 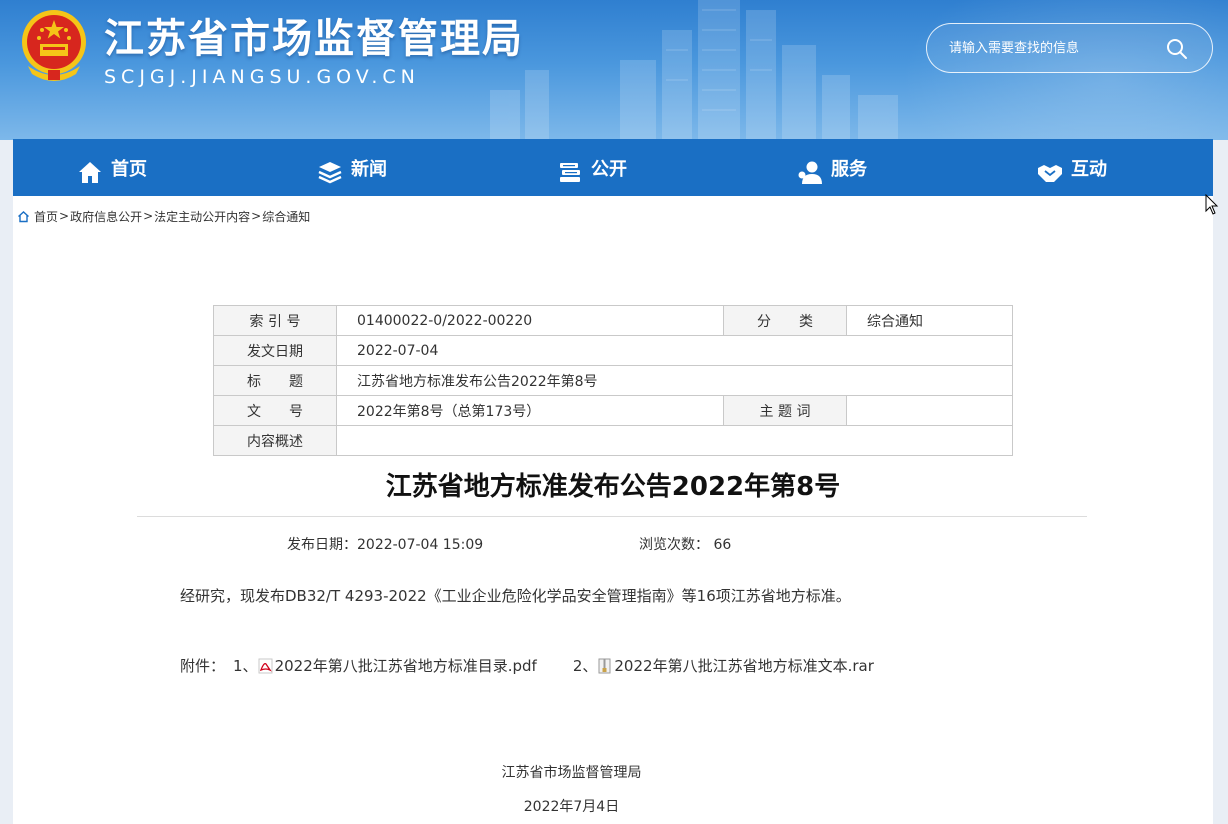 What do you see at coordinates (275, 350) in the screenshot?
I see `date-label: 发文日期` at bounding box center [275, 350].